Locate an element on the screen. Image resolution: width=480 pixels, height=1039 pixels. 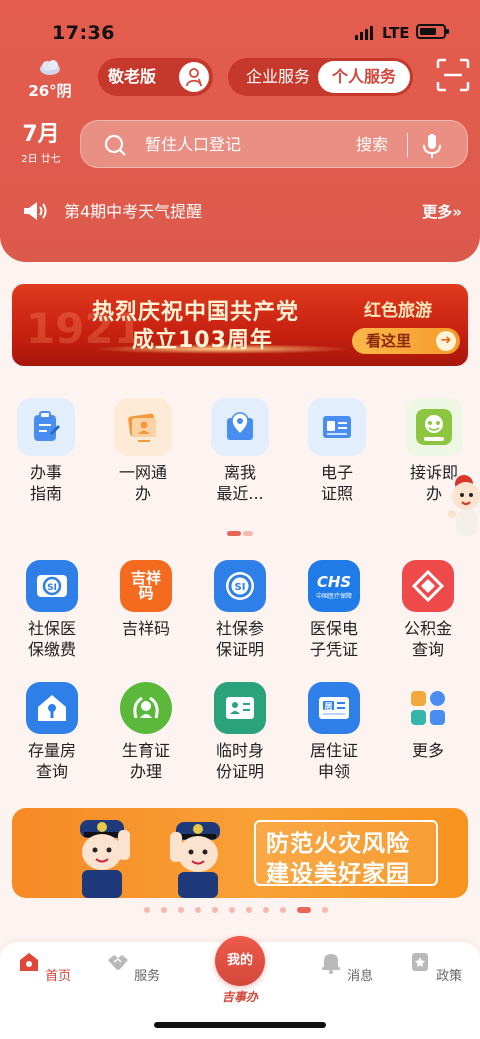
service-e-license: 电子 证照 is located at coordinates (337, 451).